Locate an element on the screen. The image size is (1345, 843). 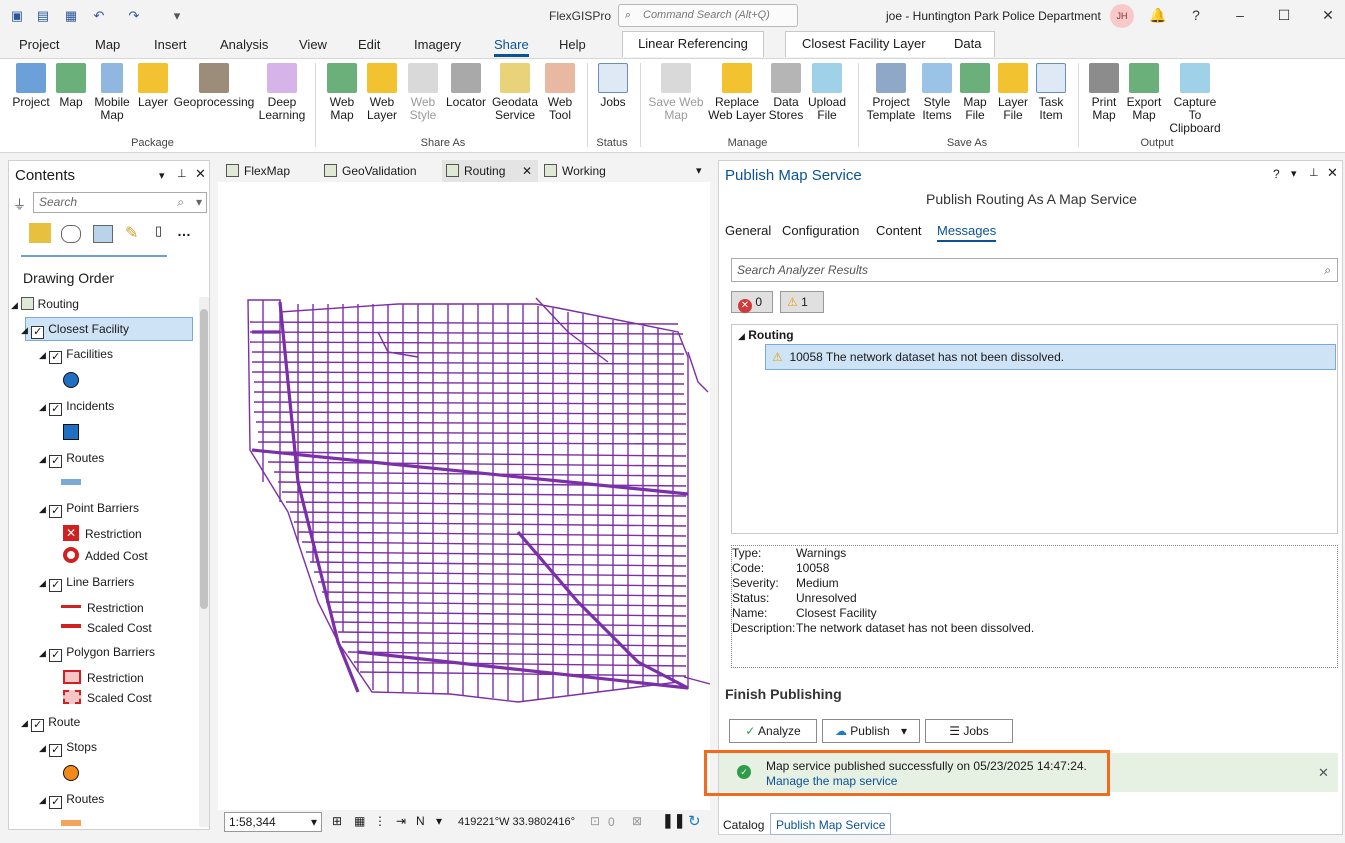
tab-messages: Messages is located at coordinates (967, 232).